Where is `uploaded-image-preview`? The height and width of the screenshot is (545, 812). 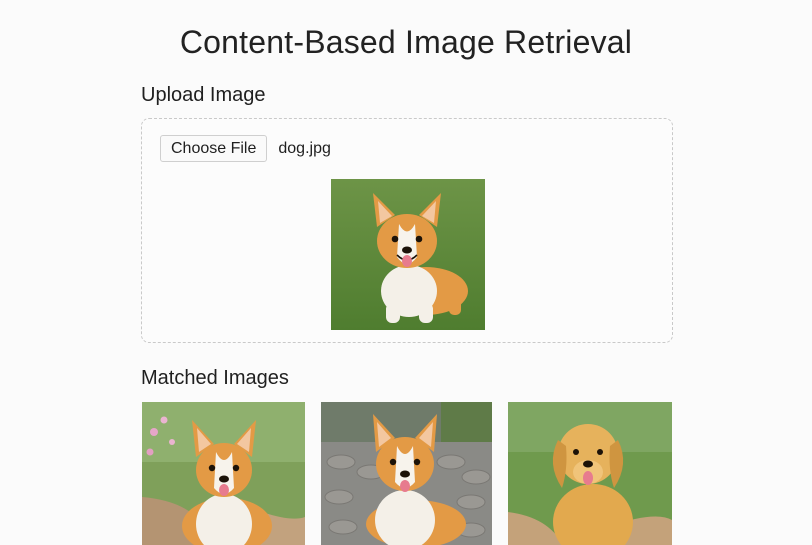 uploaded-image-preview is located at coordinates (408, 254).